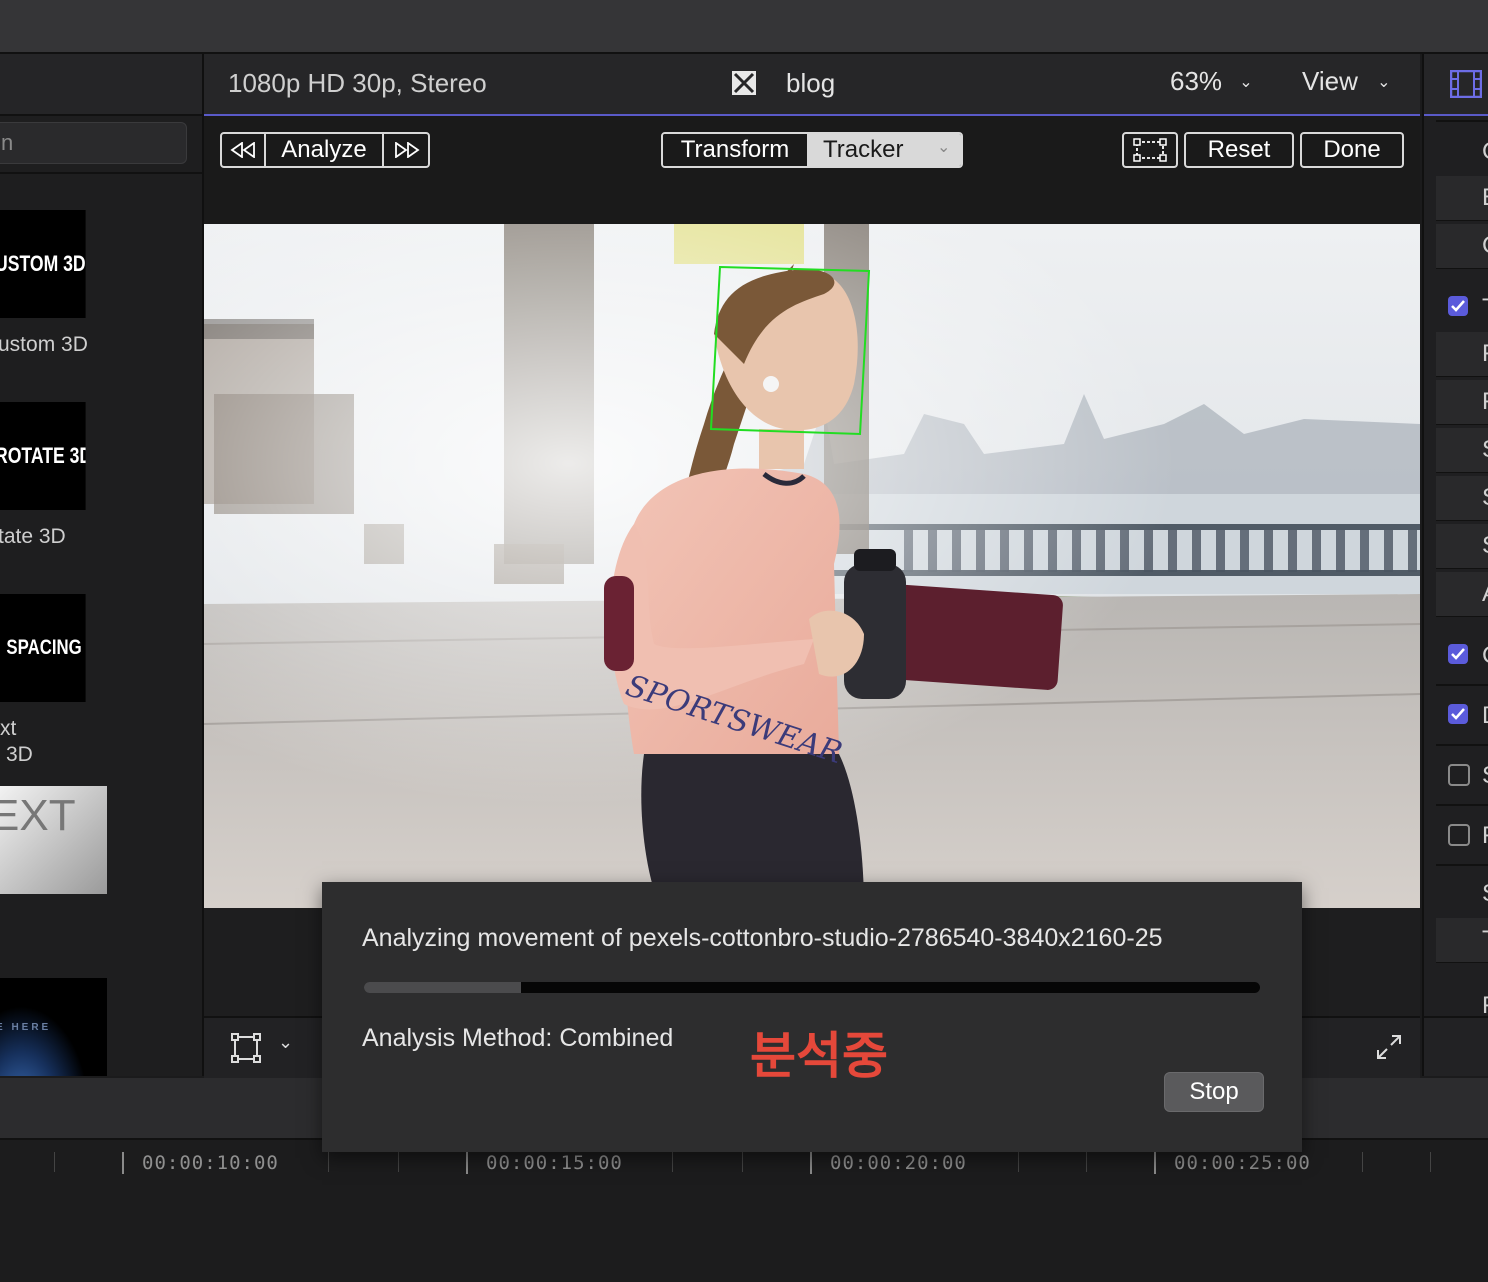 This screenshot has width=1488, height=1282. What do you see at coordinates (1462, 246) in the screenshot?
I see `inspector-row-2: C` at bounding box center [1462, 246].